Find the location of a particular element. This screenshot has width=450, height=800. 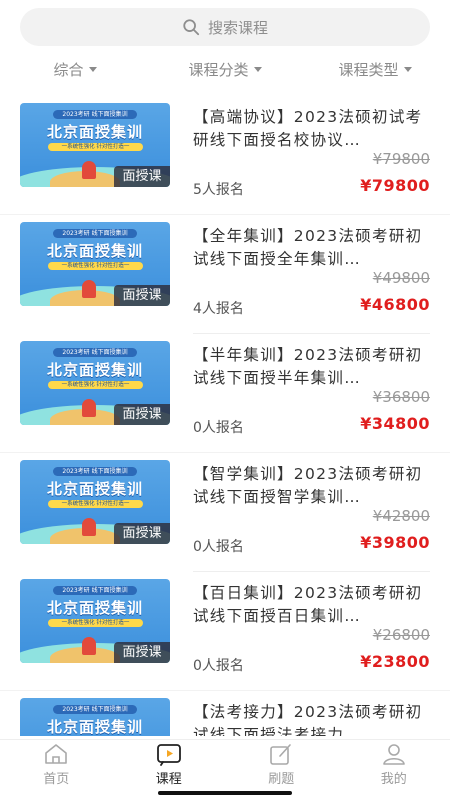

home-indicator is located at coordinates (225, 793).